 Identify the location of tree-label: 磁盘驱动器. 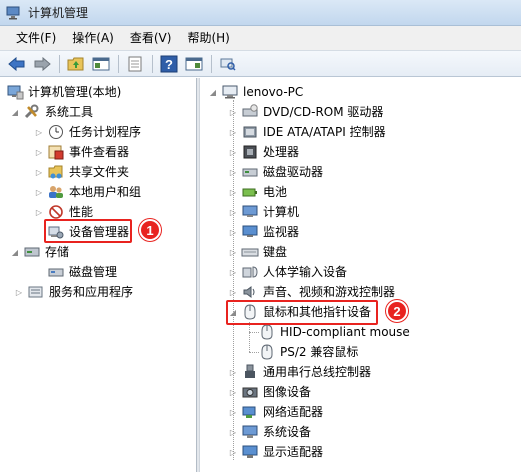
(293, 172).